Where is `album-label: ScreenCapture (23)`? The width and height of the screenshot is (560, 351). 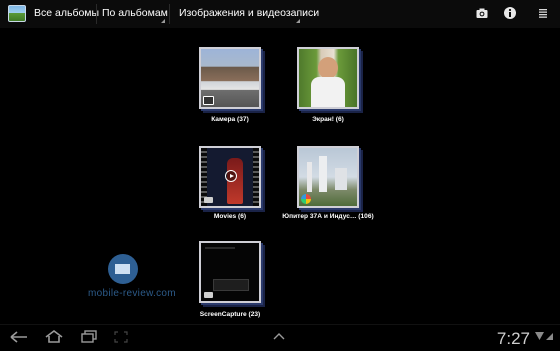
album-label: ScreenCapture (23) is located at coordinates (230, 314).